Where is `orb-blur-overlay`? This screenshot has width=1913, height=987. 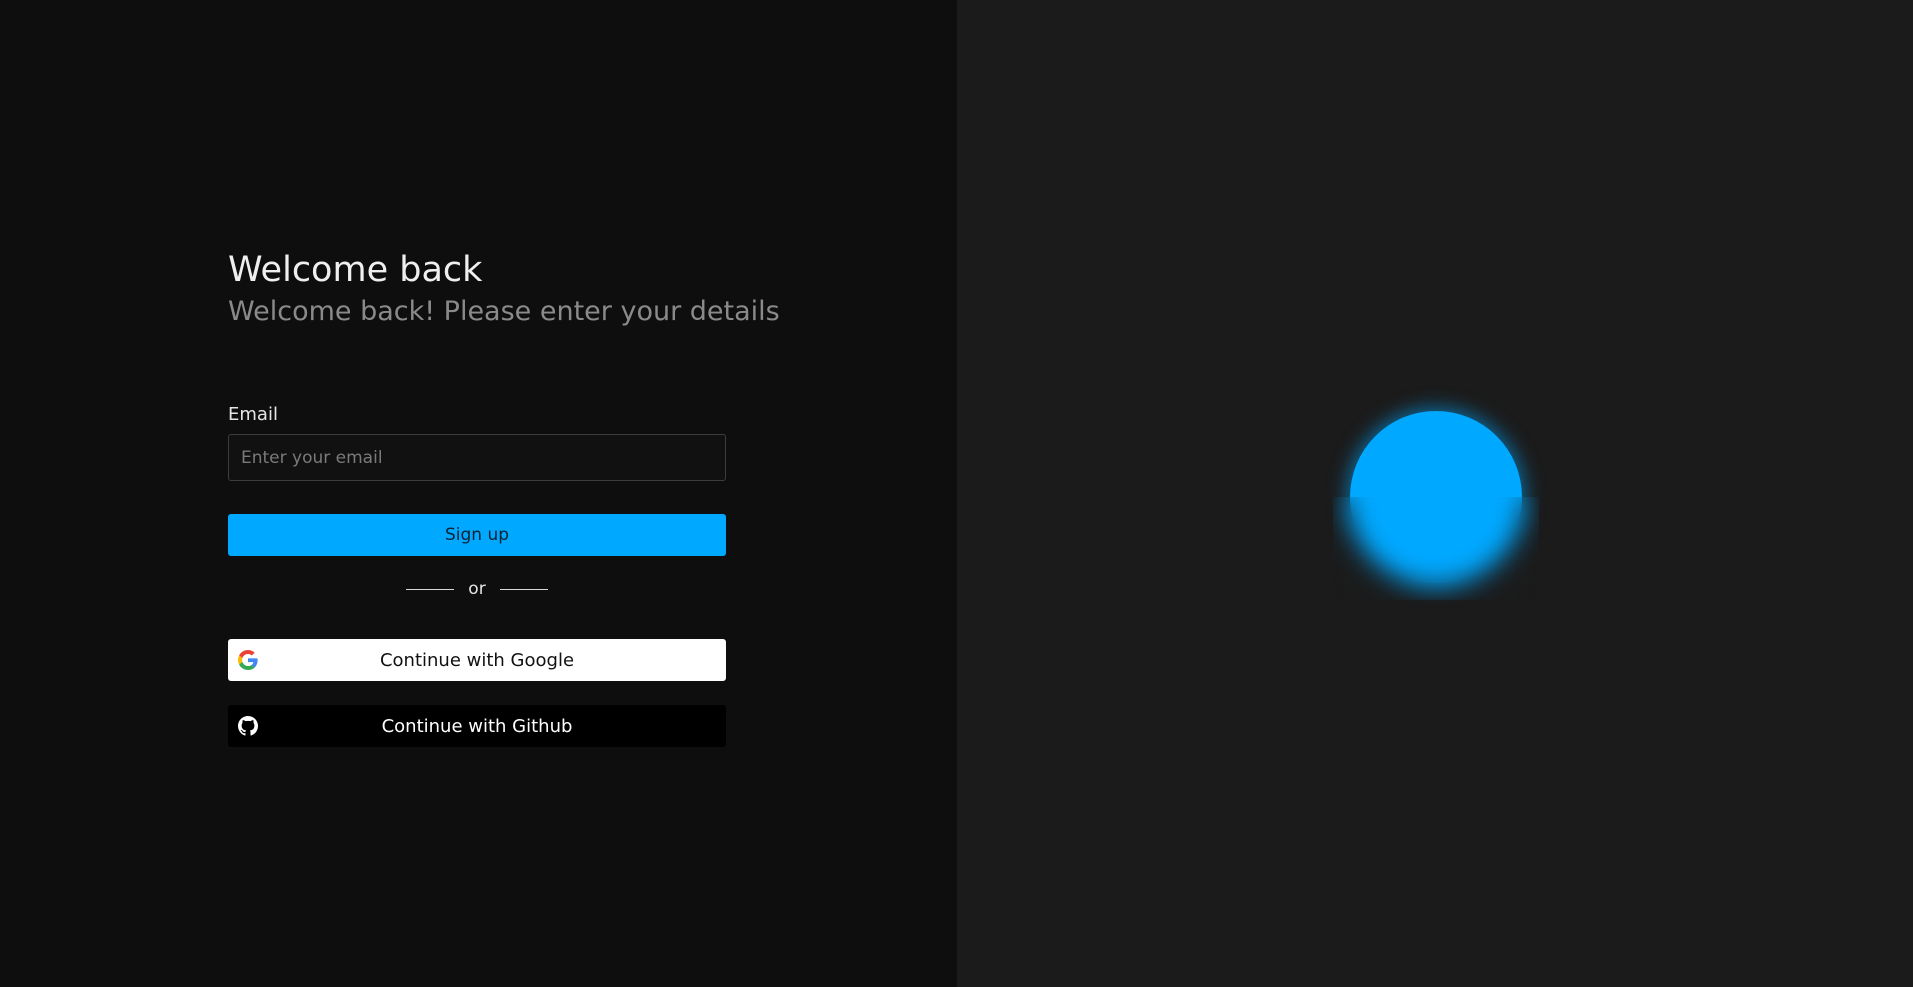
orb-blur-overlay is located at coordinates (1436, 548).